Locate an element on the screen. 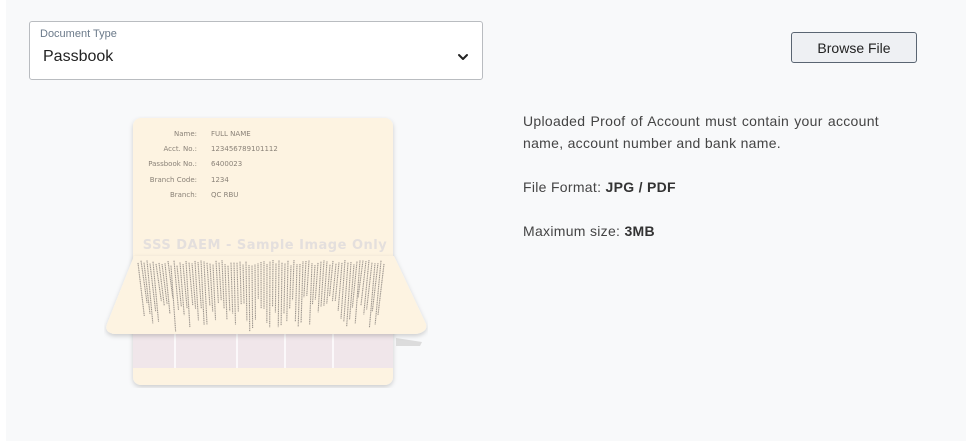  field-value: 1234 is located at coordinates (220, 180).